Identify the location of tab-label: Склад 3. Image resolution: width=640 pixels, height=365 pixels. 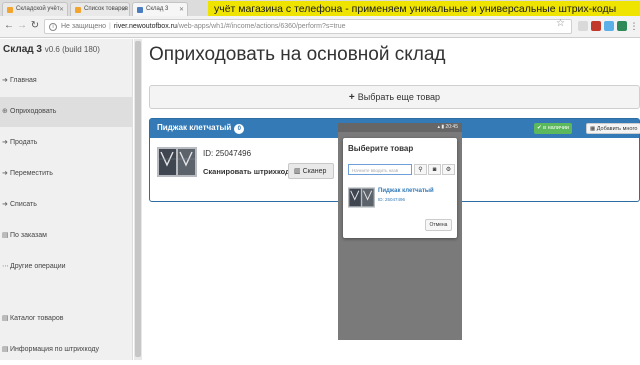
(157, 9).